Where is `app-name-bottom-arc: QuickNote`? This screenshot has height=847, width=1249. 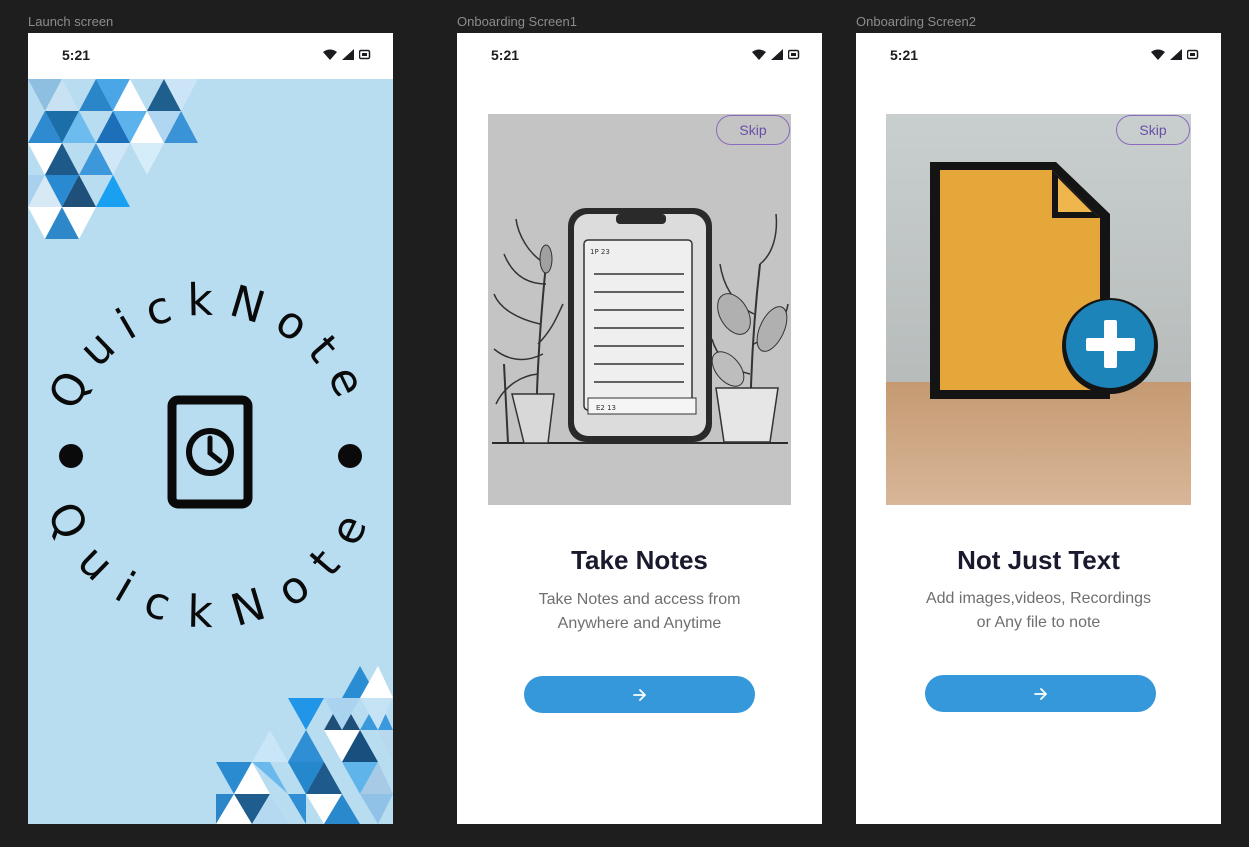 app-name-bottom-arc: QuickNote is located at coordinates (209, 566).